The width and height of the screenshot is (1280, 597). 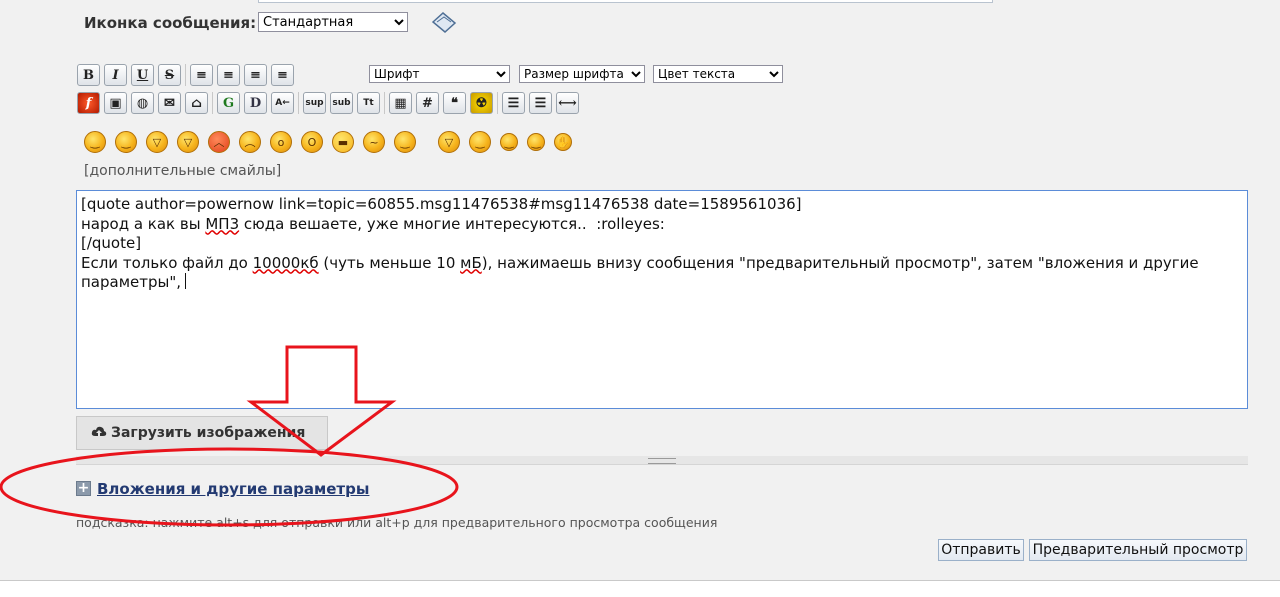 What do you see at coordinates (170, 23) in the screenshot?
I see `message-icon-label: Иконка сообщения:` at bounding box center [170, 23].